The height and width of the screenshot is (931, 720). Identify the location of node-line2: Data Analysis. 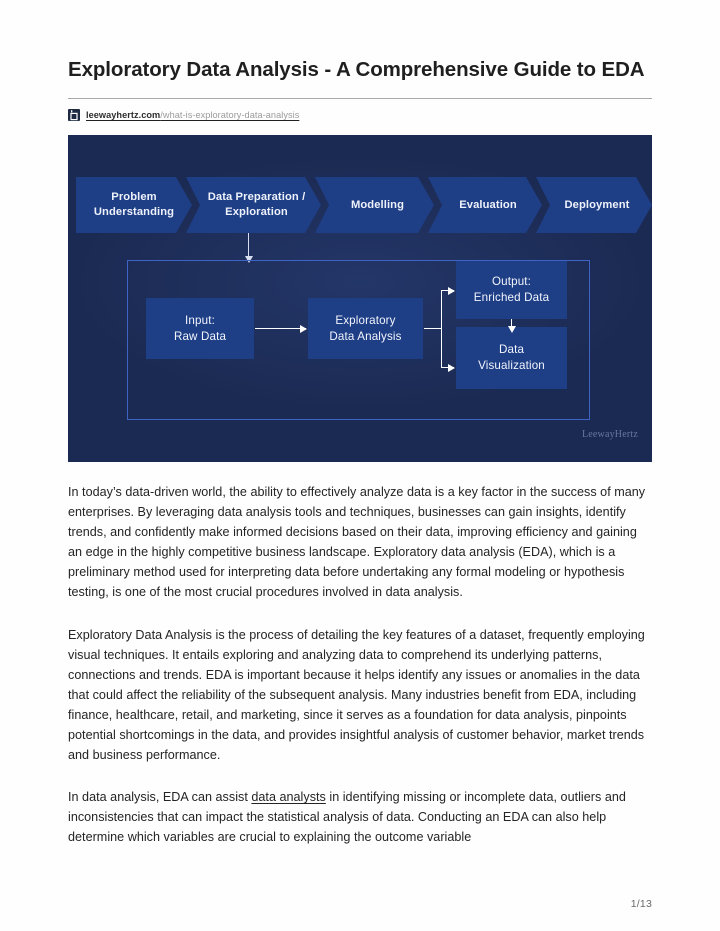
(365, 336).